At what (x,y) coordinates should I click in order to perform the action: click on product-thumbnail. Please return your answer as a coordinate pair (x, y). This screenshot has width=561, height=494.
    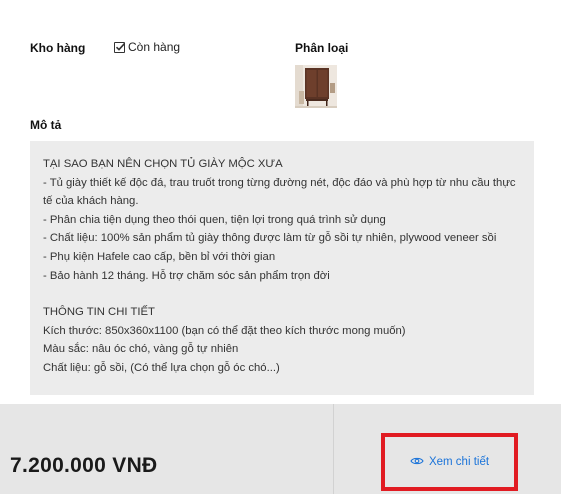
    Looking at the image, I should click on (316, 86).